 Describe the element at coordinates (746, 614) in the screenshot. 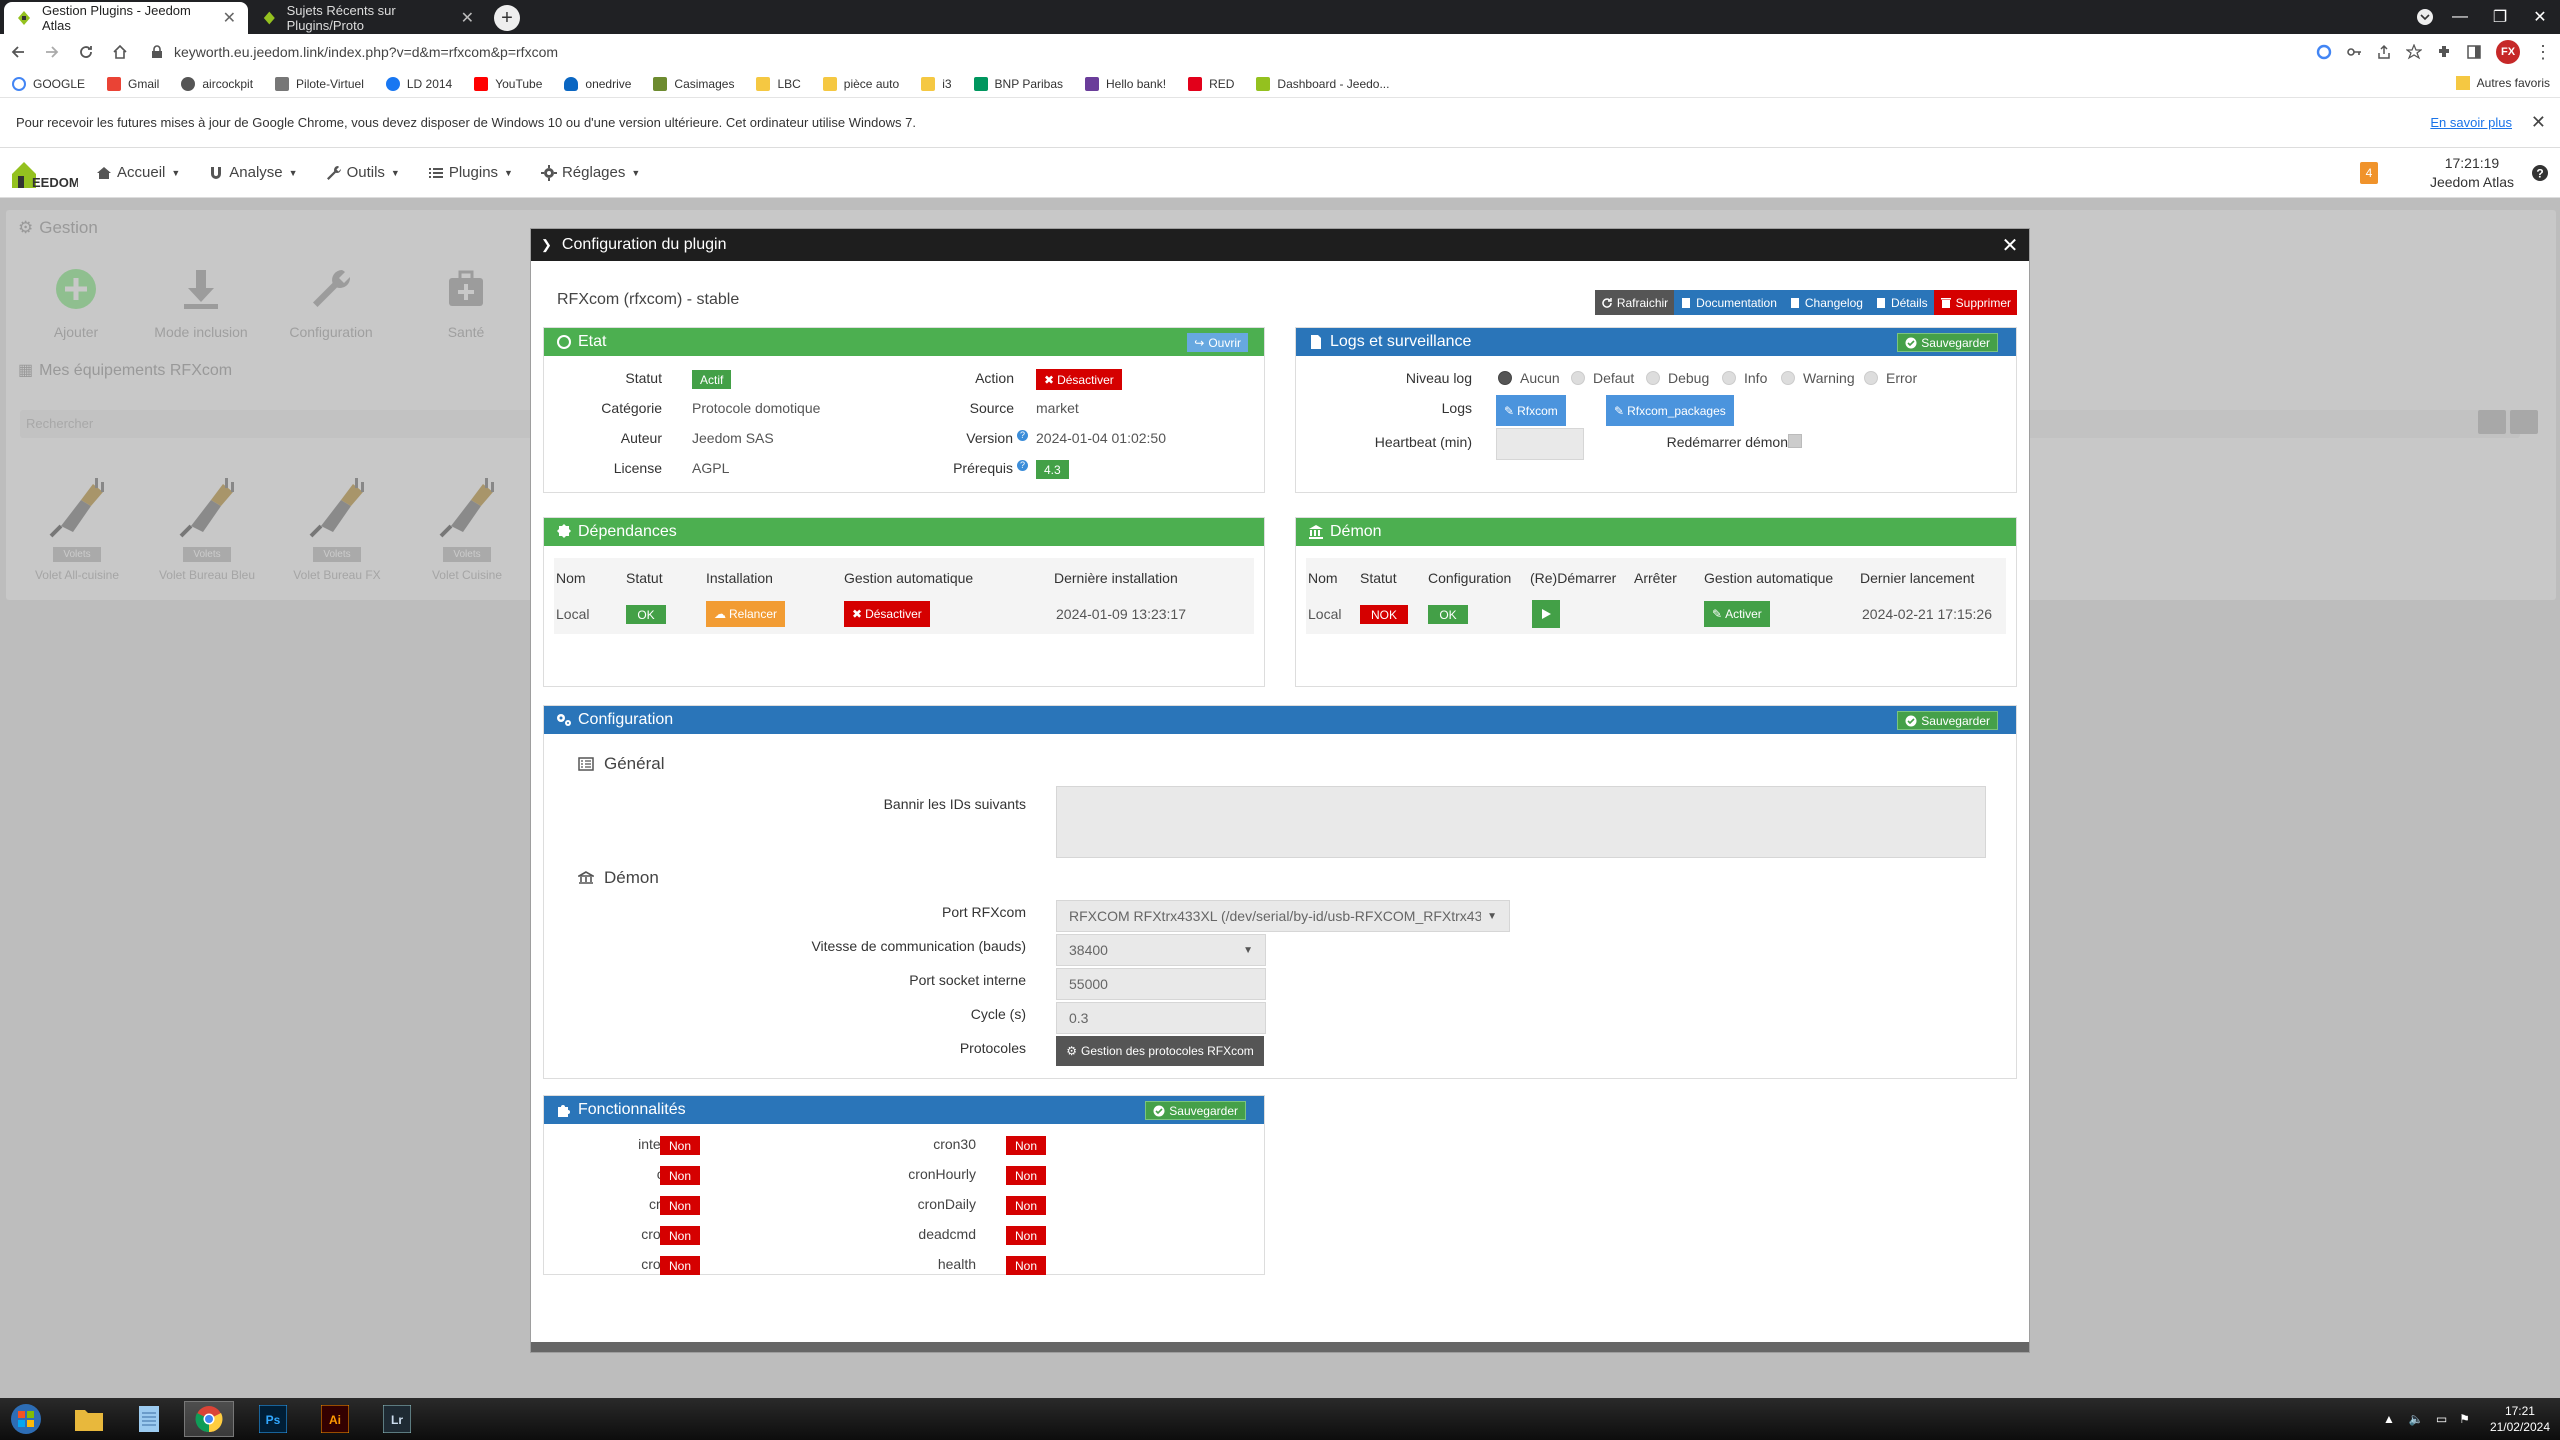

I see `relancer-button: ☁ Relancer` at that location.